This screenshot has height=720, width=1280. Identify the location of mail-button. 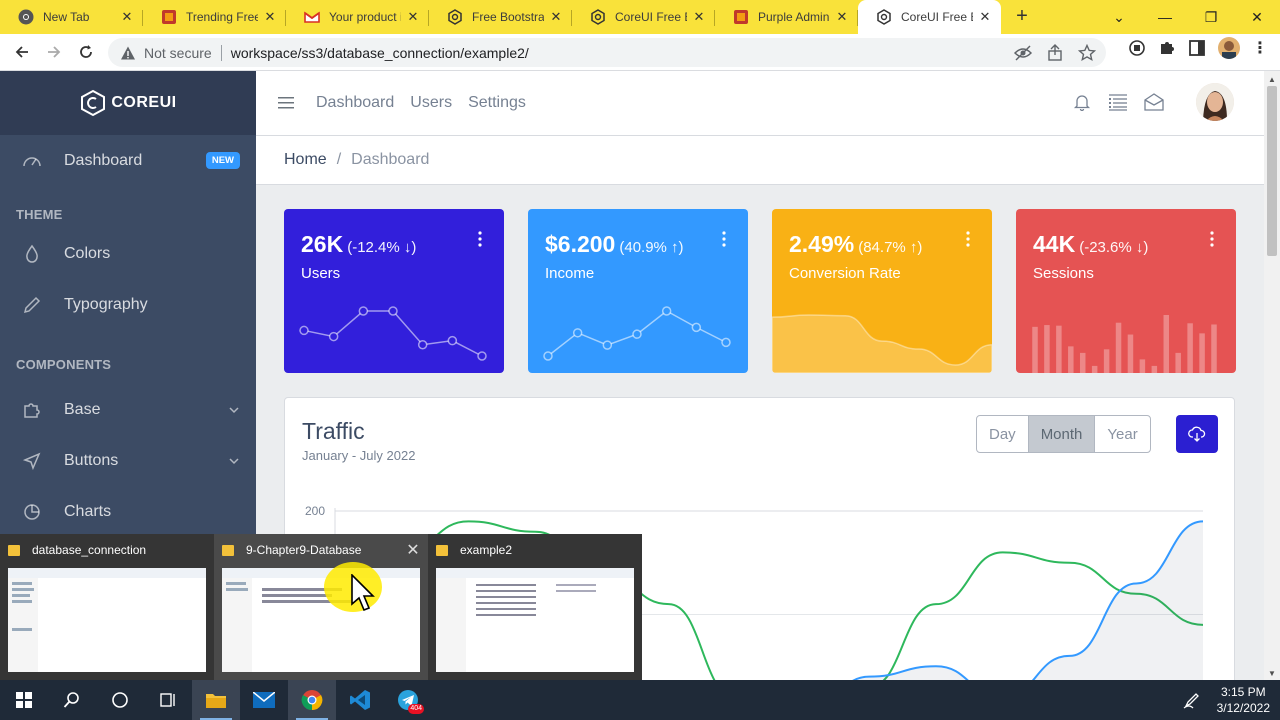
(264, 700).